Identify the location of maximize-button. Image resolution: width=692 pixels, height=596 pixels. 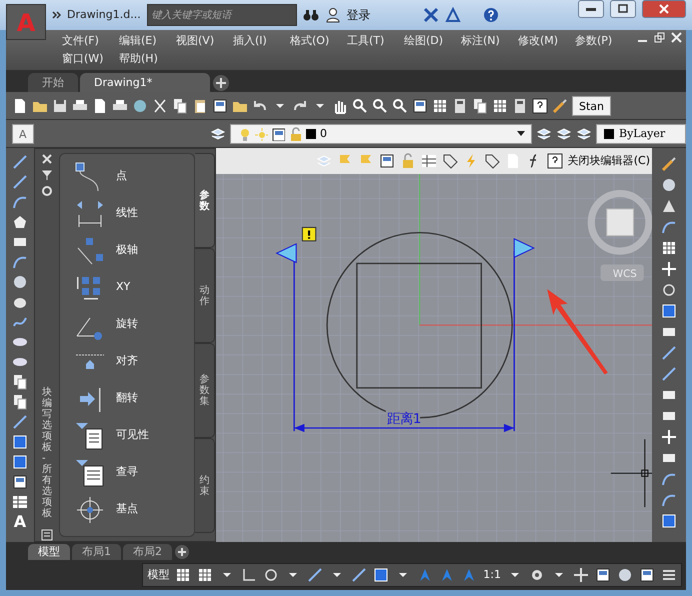
(623, 9).